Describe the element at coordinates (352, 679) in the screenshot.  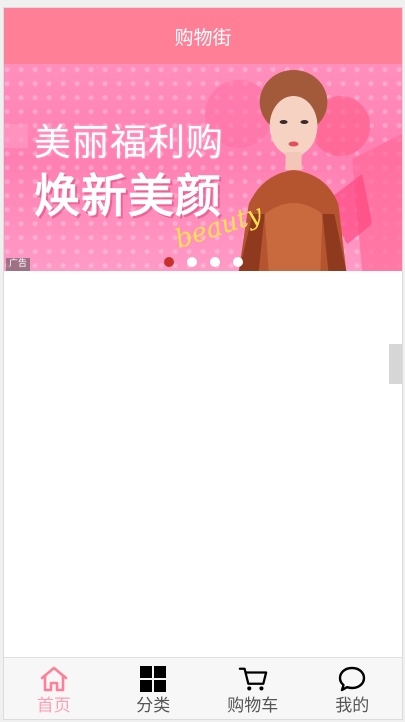
I see `chat-bubble-icon` at that location.